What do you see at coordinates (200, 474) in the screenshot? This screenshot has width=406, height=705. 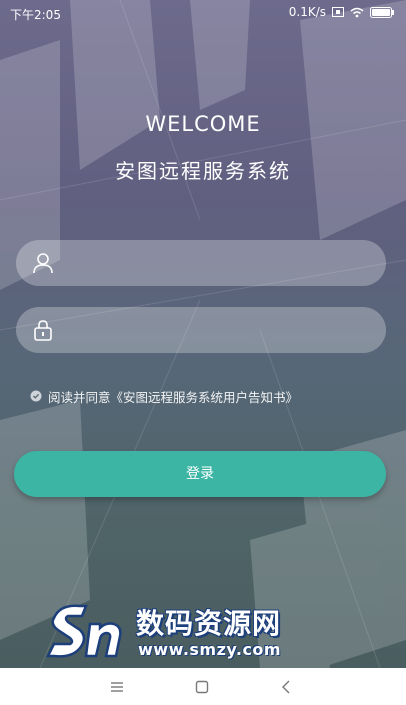 I see `login-button: 登录` at bounding box center [200, 474].